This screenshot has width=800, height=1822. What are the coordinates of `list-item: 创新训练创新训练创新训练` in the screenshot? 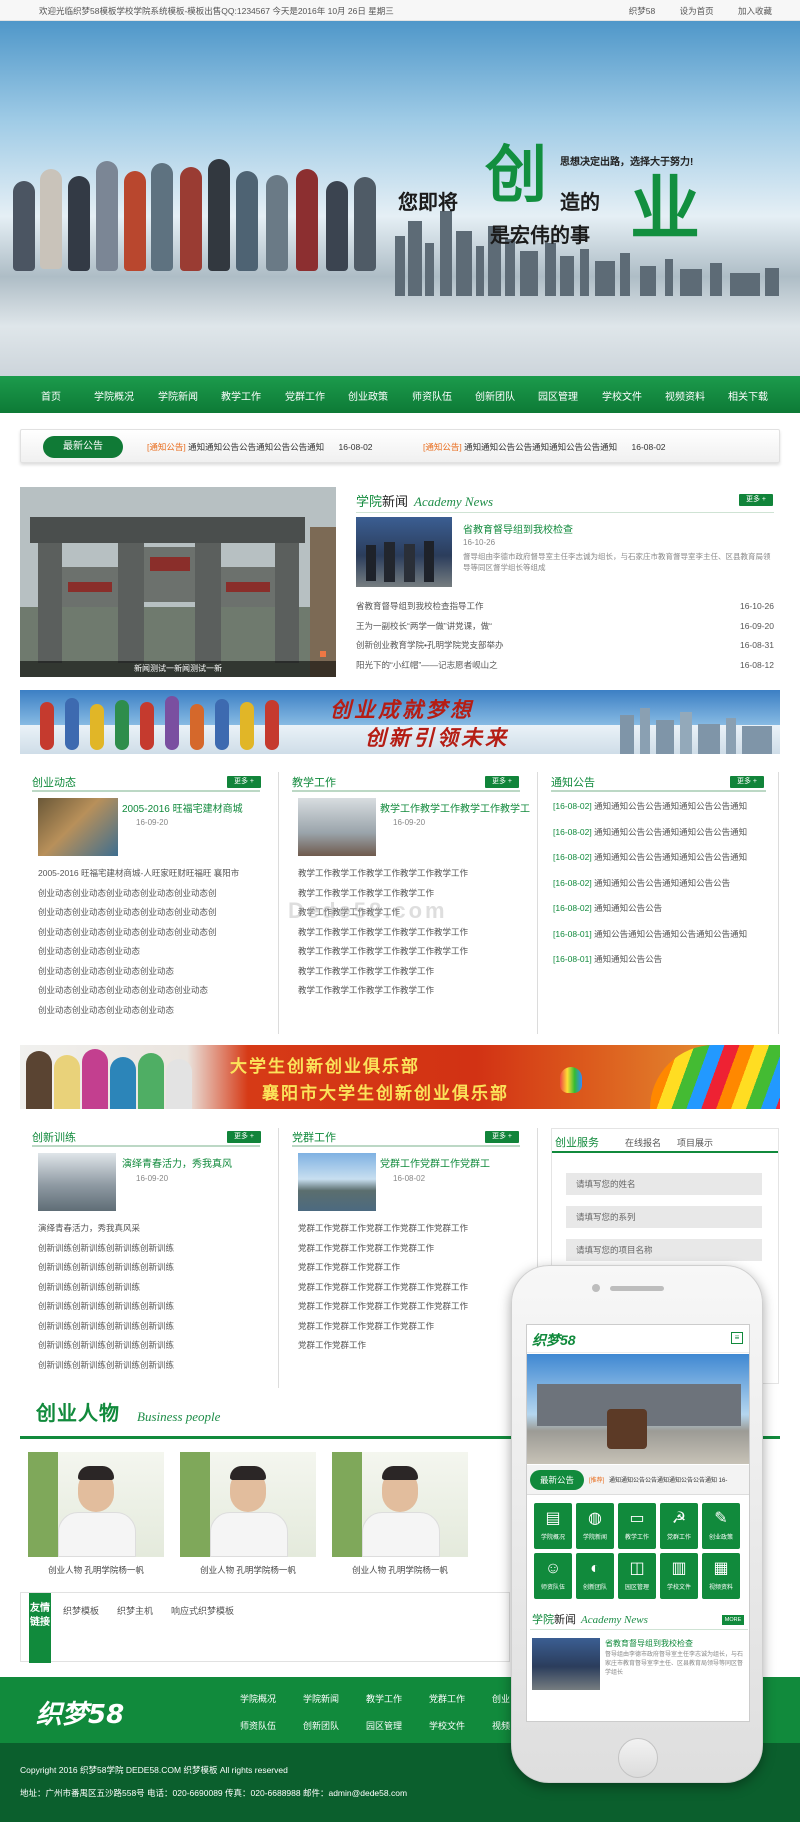 It's located at (149, 1288).